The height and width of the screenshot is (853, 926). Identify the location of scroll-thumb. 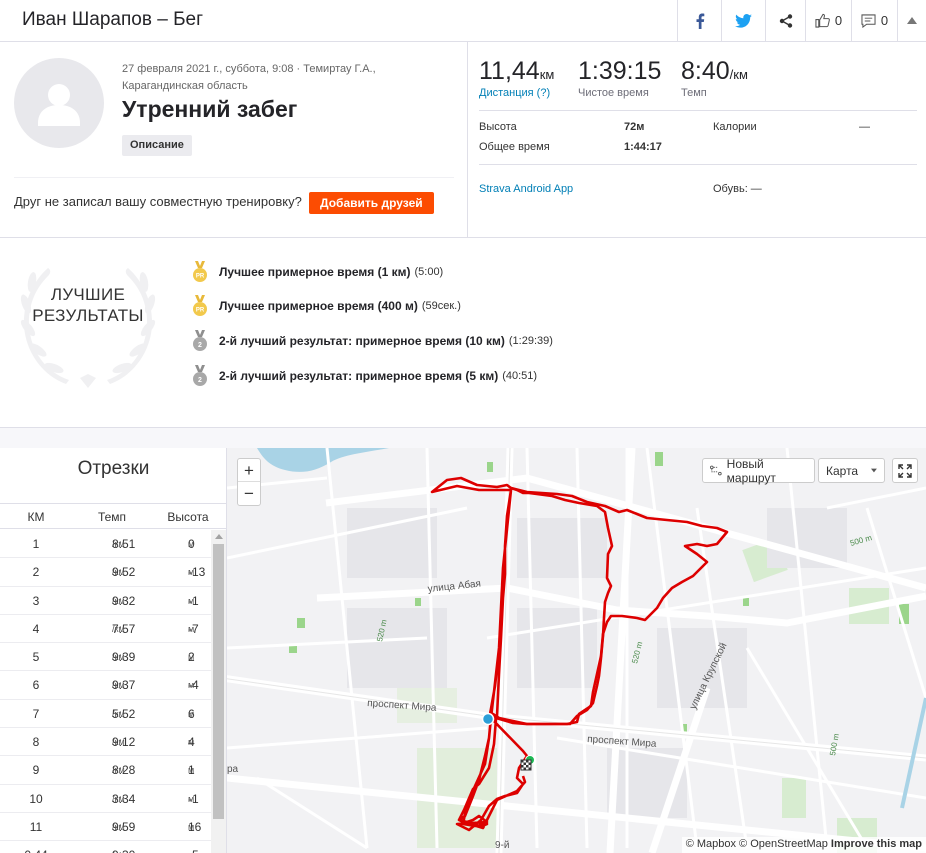
(218, 681).